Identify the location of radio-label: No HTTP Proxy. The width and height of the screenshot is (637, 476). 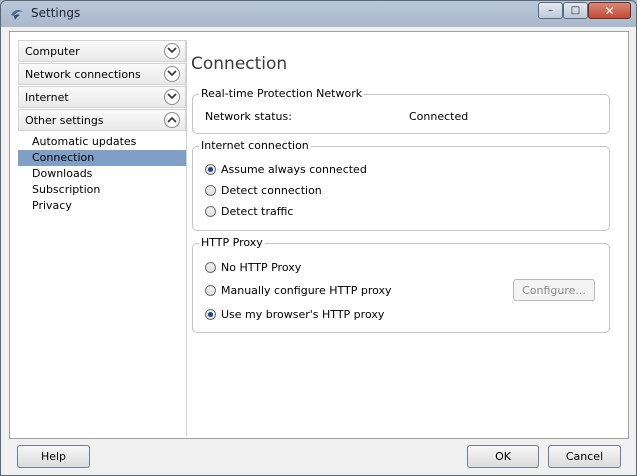
(261, 267).